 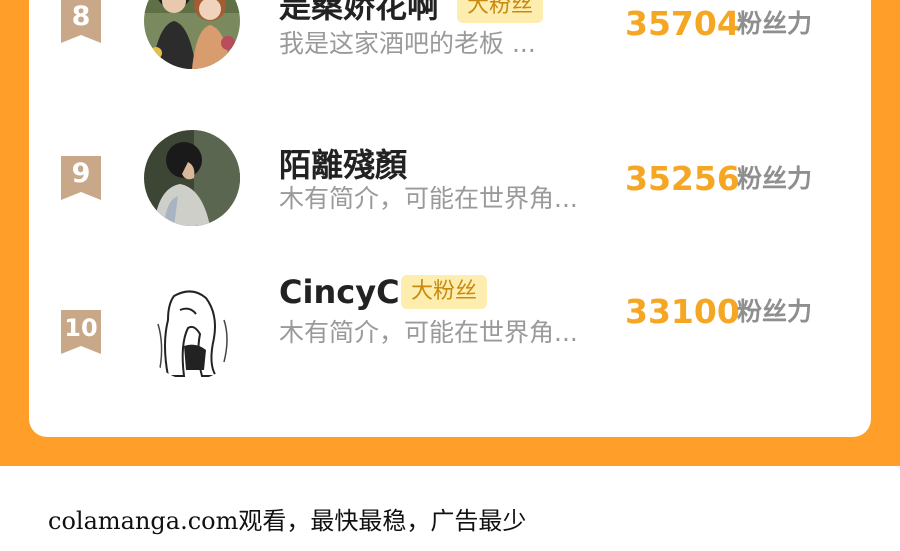 I want to click on fan-score: 35704, so click(x=682, y=23).